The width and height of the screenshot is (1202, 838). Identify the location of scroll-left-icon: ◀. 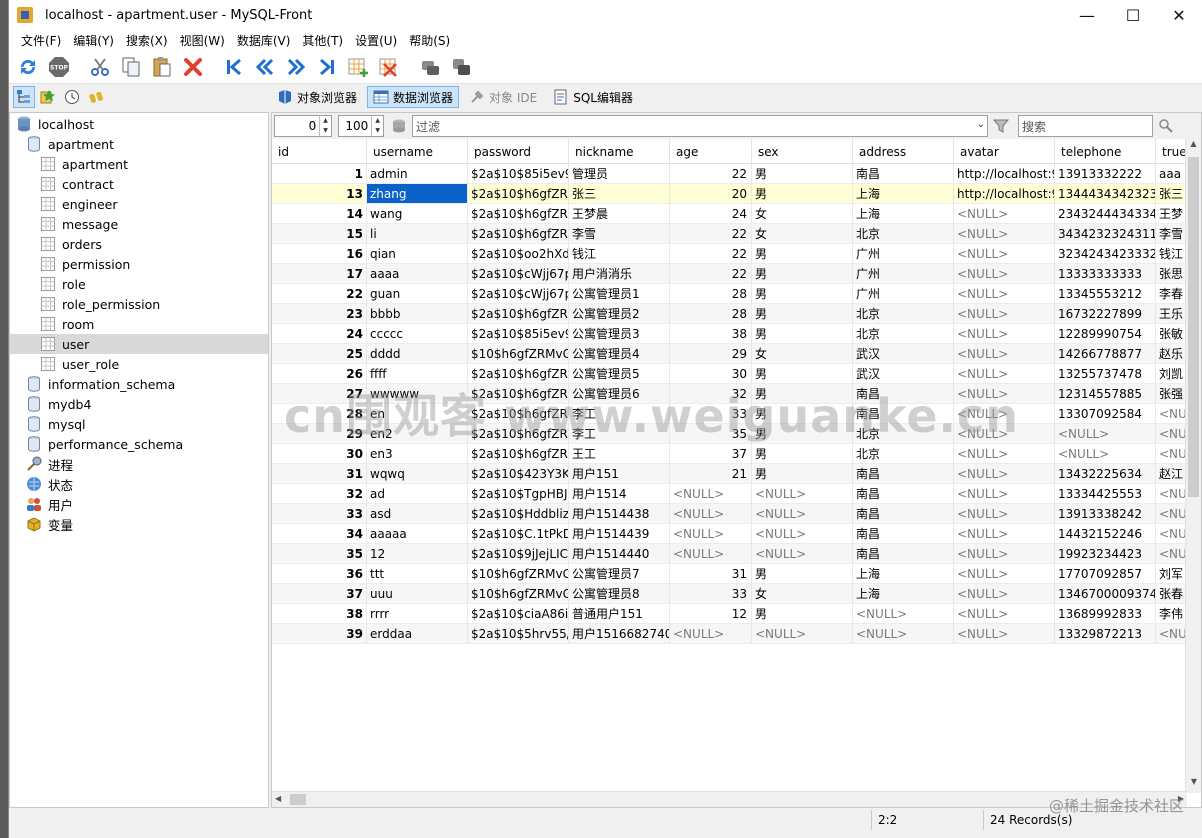
(278, 798).